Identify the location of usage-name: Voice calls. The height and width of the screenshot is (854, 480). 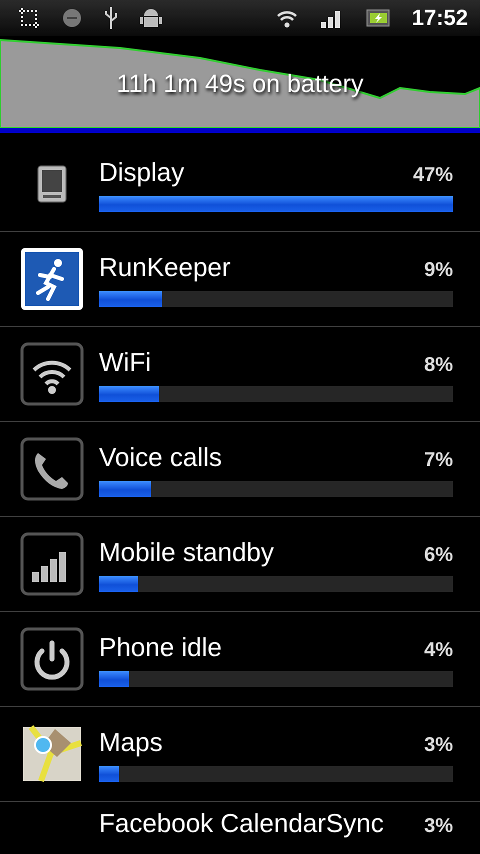
(160, 457).